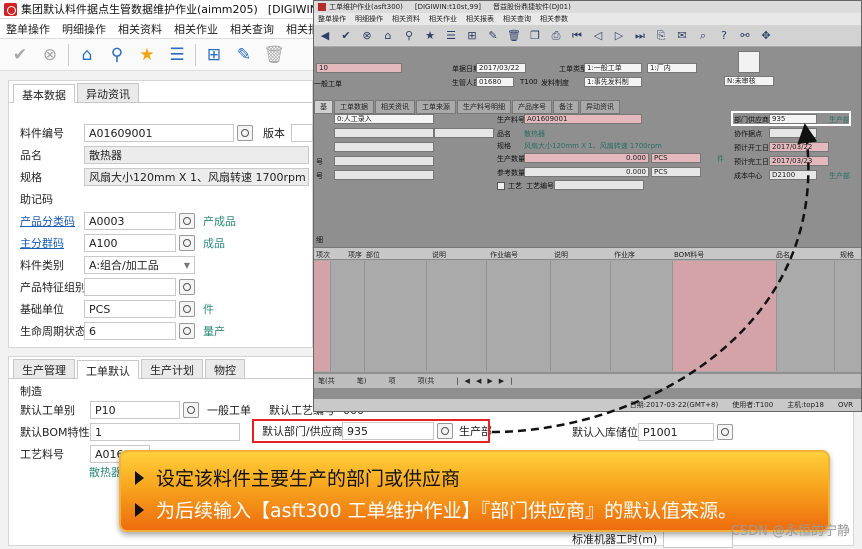 This screenshot has height=549, width=862. I want to click on main-group-input: A100, so click(130, 243).